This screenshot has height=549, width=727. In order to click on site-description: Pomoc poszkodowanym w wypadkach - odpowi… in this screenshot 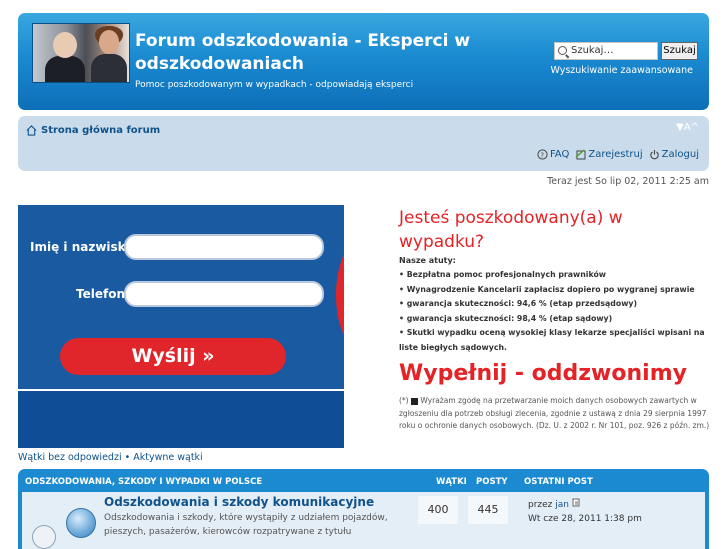, I will do `click(274, 85)`.